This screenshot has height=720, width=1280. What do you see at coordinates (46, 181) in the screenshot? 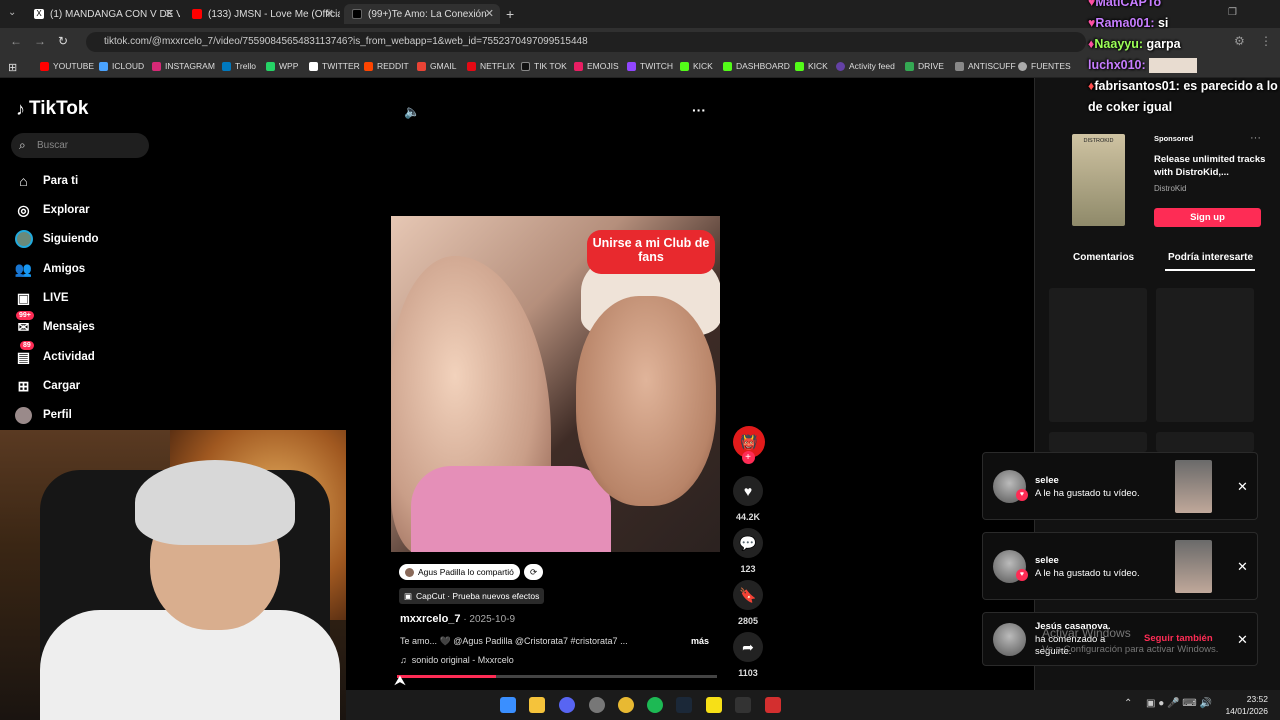
I see `sidebar-item-para-ti: ⌂ Para ti` at bounding box center [46, 181].